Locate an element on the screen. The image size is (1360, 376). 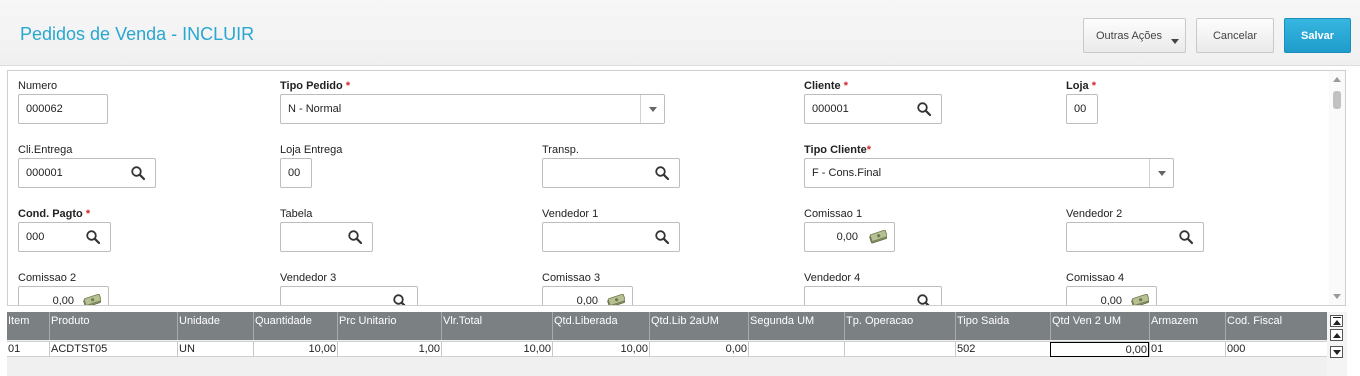
cli-entrega-field: 000001 is located at coordinates (87, 173).